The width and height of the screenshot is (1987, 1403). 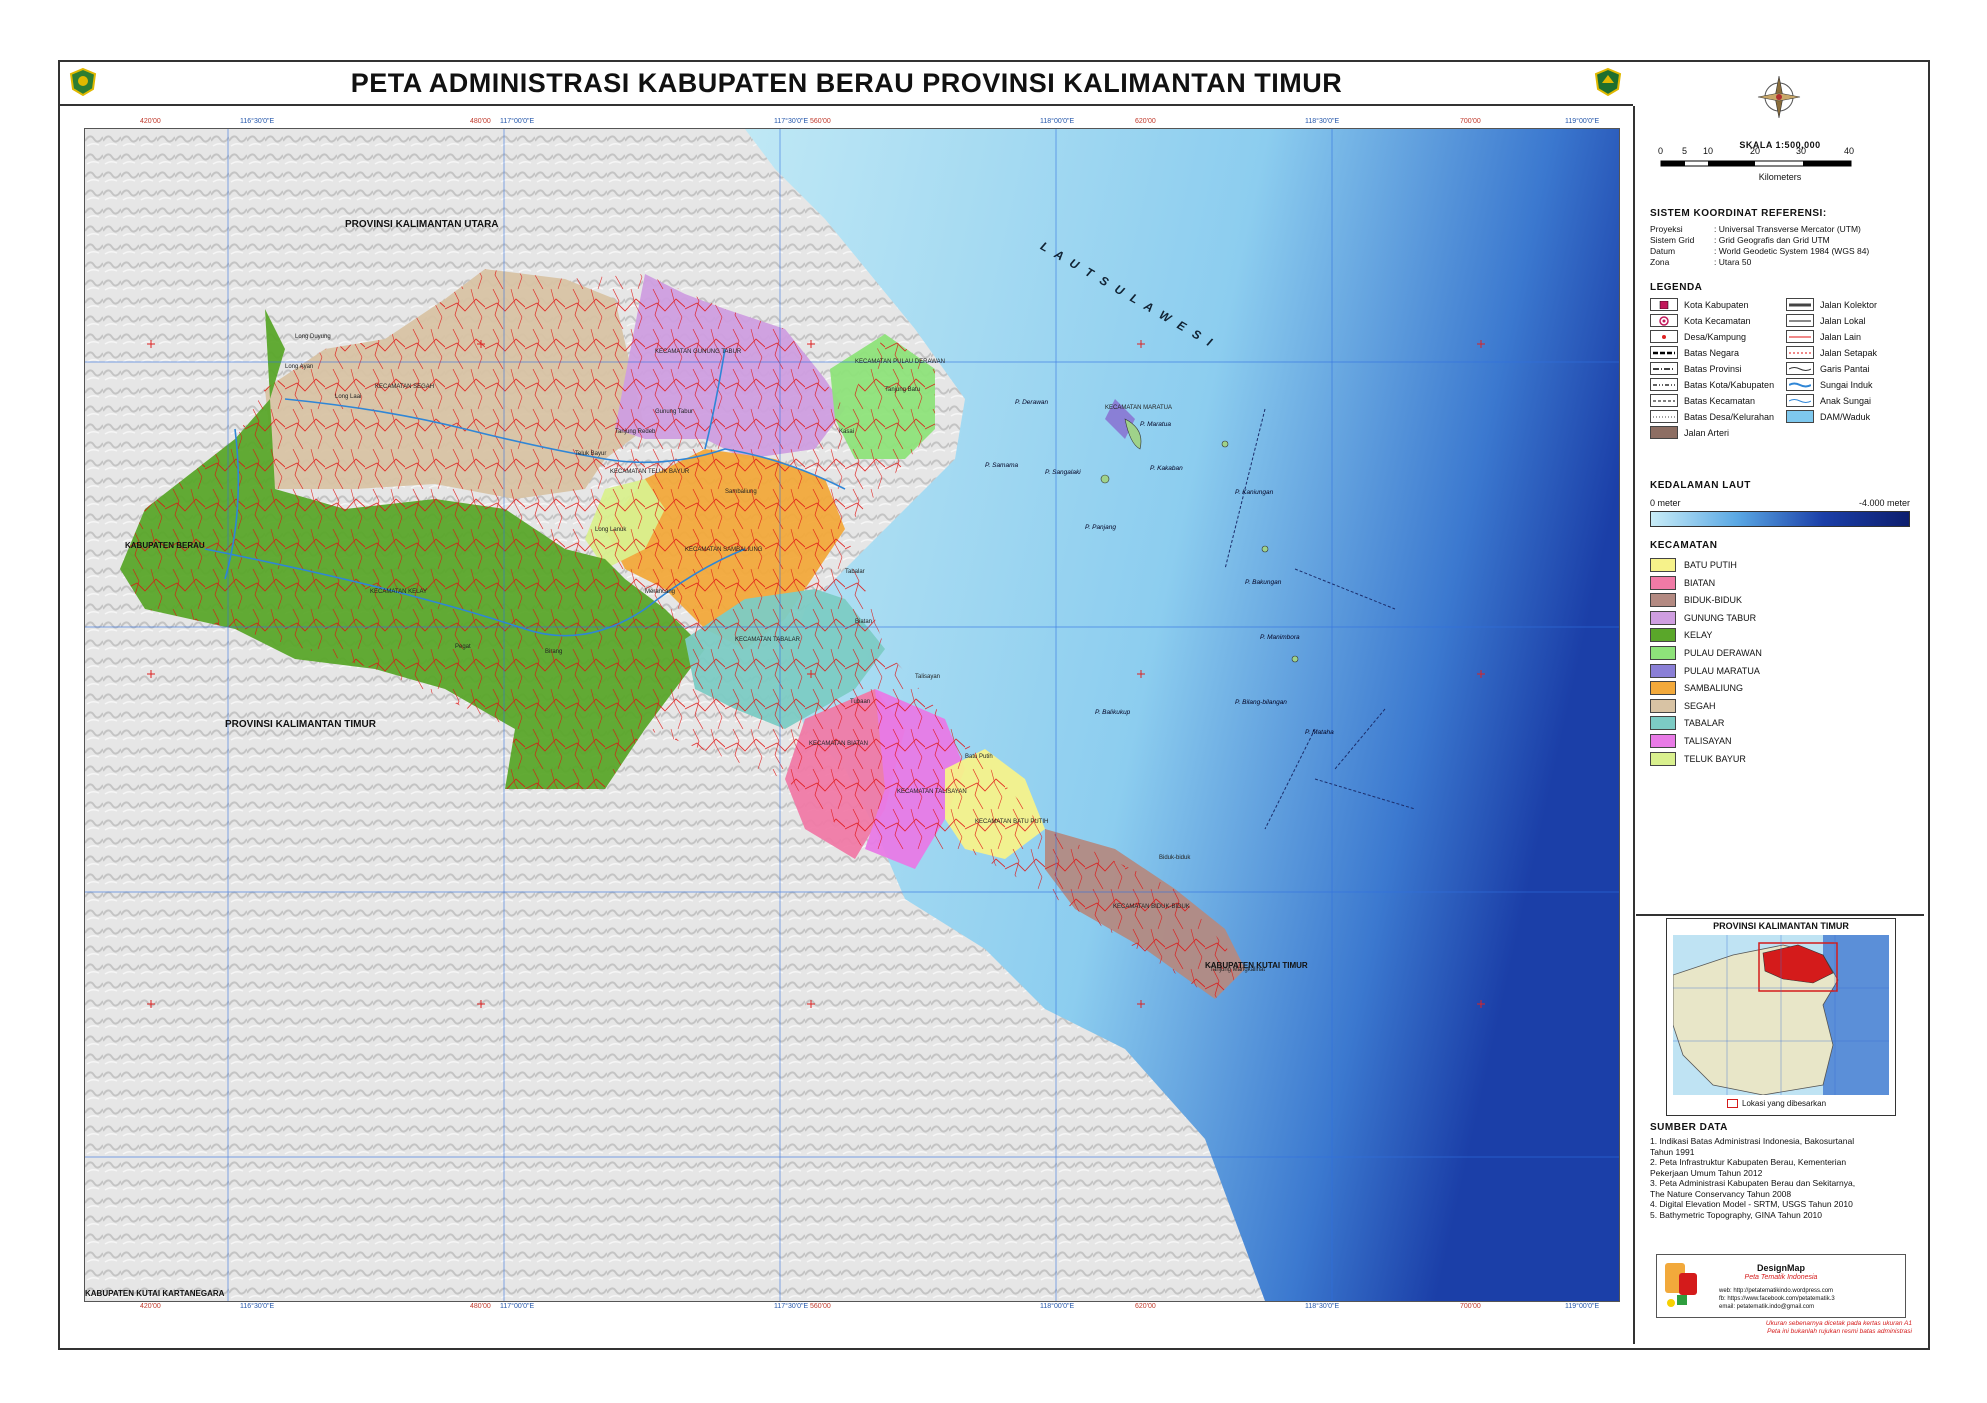 I want to click on jalan-arteri-icon, so click(x=1664, y=432).